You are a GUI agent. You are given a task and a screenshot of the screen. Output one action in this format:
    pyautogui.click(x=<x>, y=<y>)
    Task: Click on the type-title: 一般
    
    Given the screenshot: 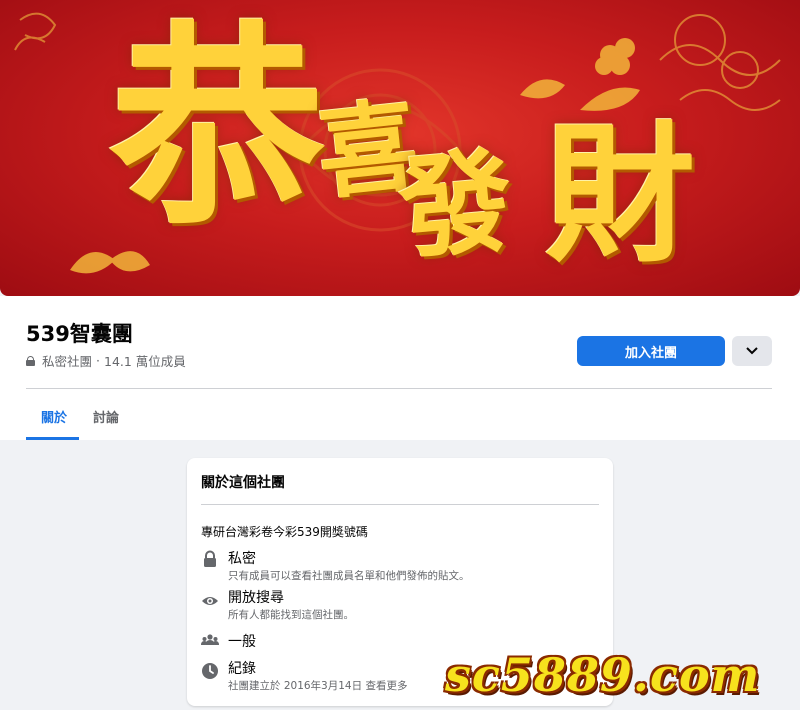 What is the action you would take?
    pyautogui.click(x=242, y=642)
    